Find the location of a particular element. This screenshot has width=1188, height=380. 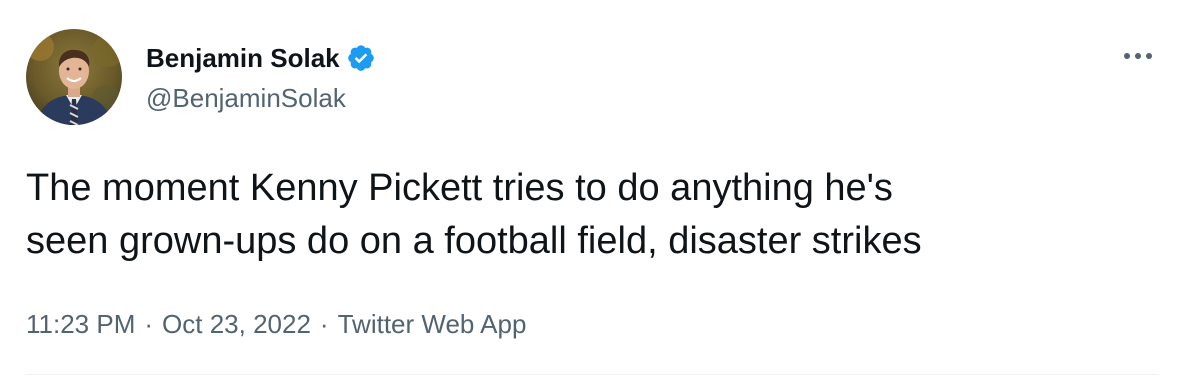

author-avatar is located at coordinates (74, 77).